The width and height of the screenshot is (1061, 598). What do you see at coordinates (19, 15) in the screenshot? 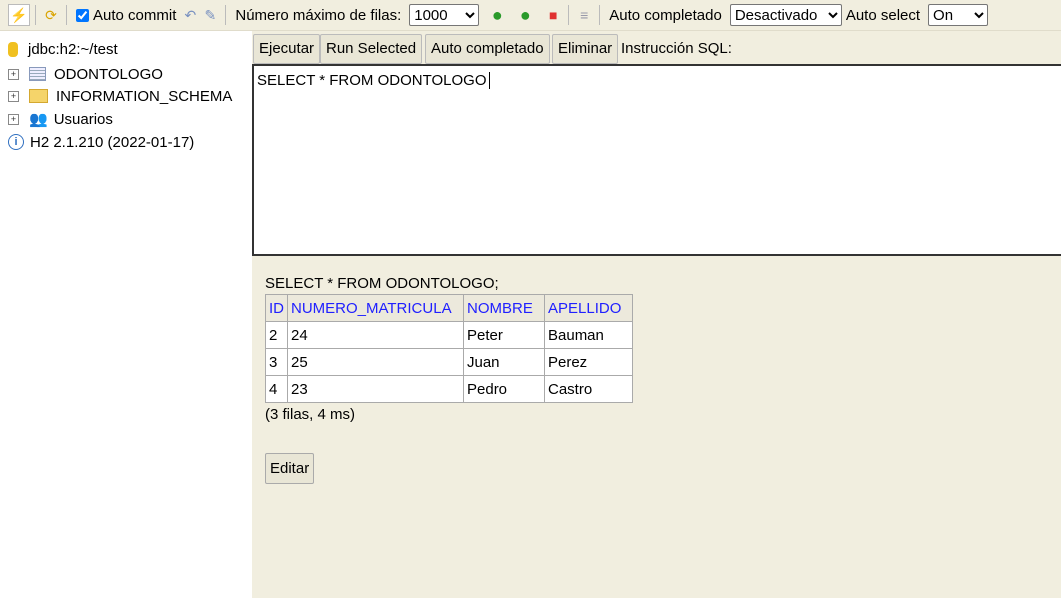
I see `disconnect-icon: ⚡` at bounding box center [19, 15].